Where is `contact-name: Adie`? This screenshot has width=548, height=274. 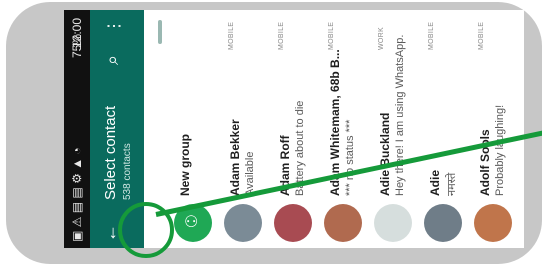
contact-name: Adie is located at coordinates (435, 182).